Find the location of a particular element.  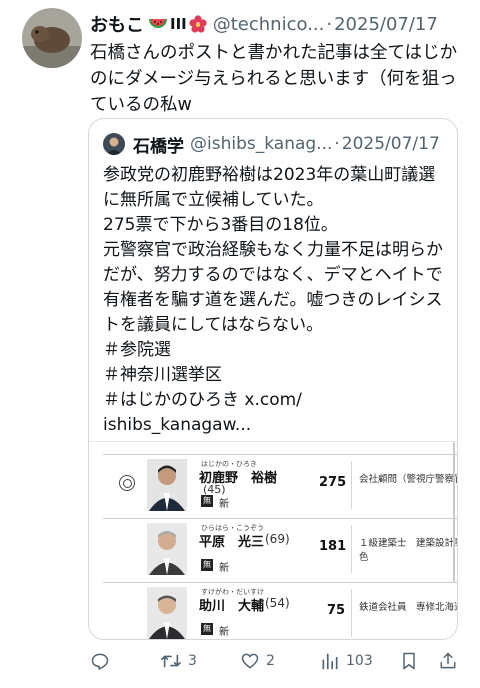

views-button: 103 is located at coordinates (346, 661).